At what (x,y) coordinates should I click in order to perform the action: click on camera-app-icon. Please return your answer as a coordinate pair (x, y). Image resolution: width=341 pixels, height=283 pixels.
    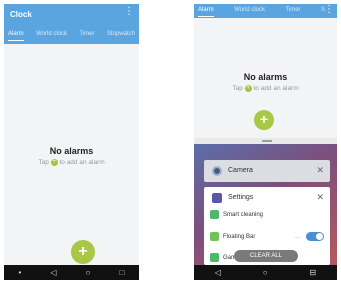
    Looking at the image, I should click on (217, 171).